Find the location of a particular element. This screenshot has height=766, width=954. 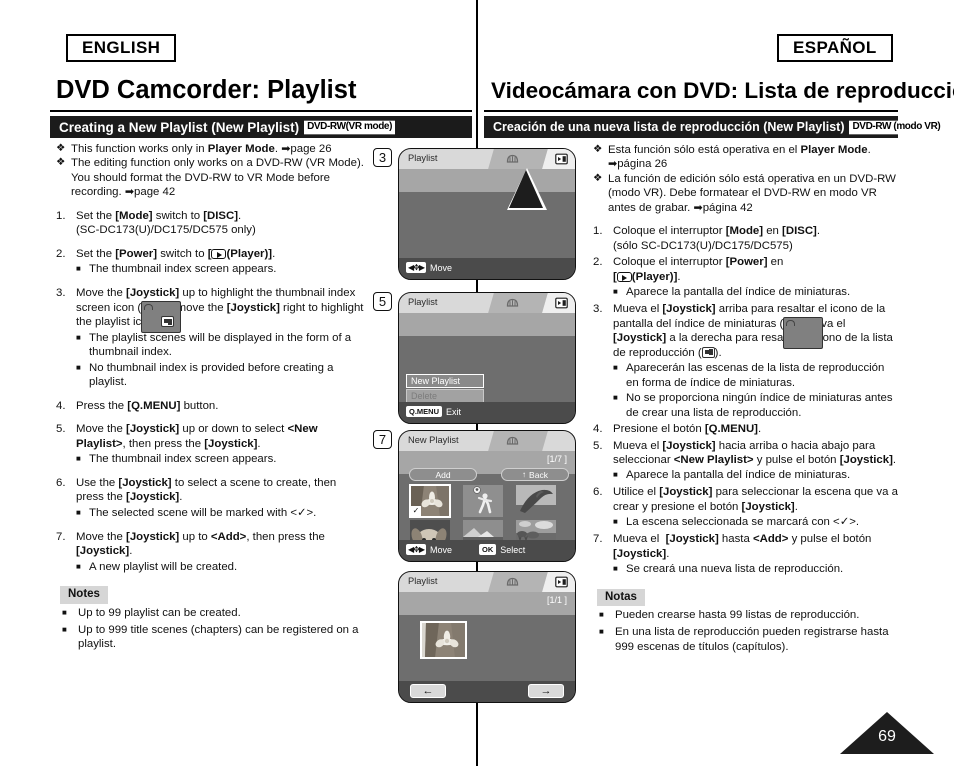

step-number: 2. is located at coordinates (61, 253).